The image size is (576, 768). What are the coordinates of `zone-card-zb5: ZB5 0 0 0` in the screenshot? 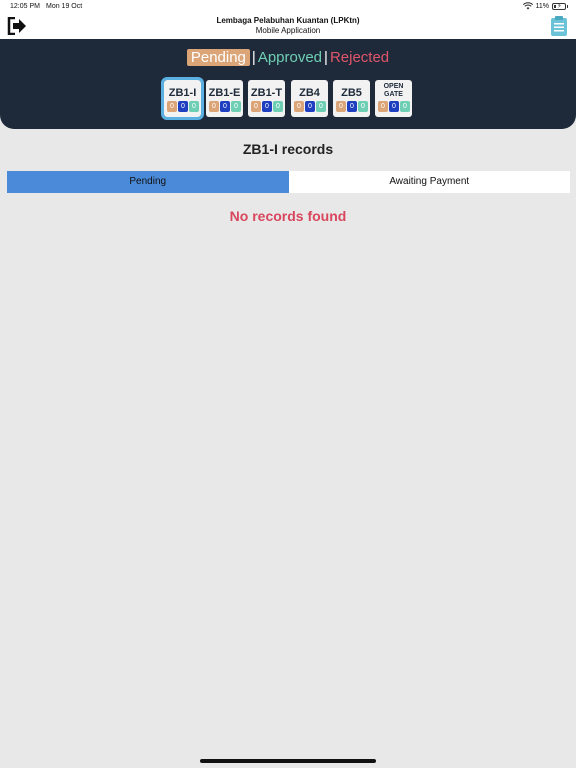 It's located at (351, 98).